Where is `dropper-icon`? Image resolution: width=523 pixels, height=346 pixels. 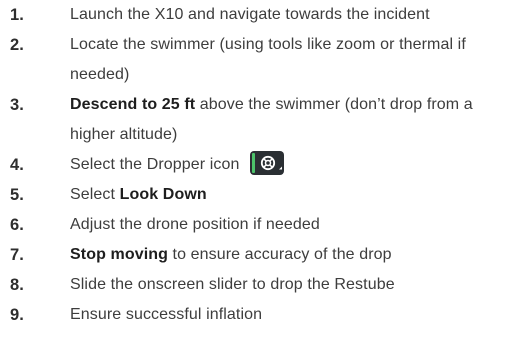
dropper-icon is located at coordinates (266, 163).